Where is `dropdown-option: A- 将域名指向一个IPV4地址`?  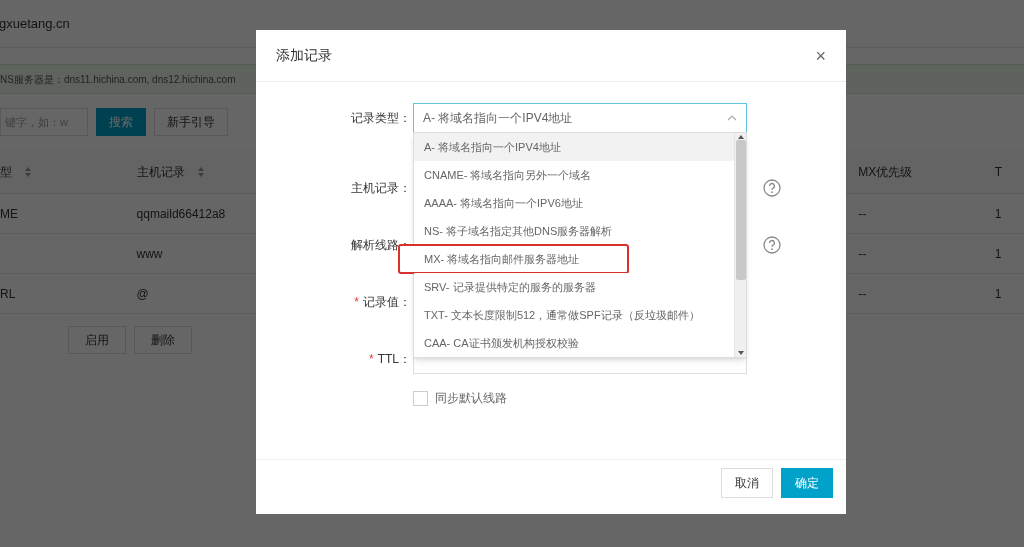 dropdown-option: A- 将域名指向一个IPV4地址 is located at coordinates (574, 147).